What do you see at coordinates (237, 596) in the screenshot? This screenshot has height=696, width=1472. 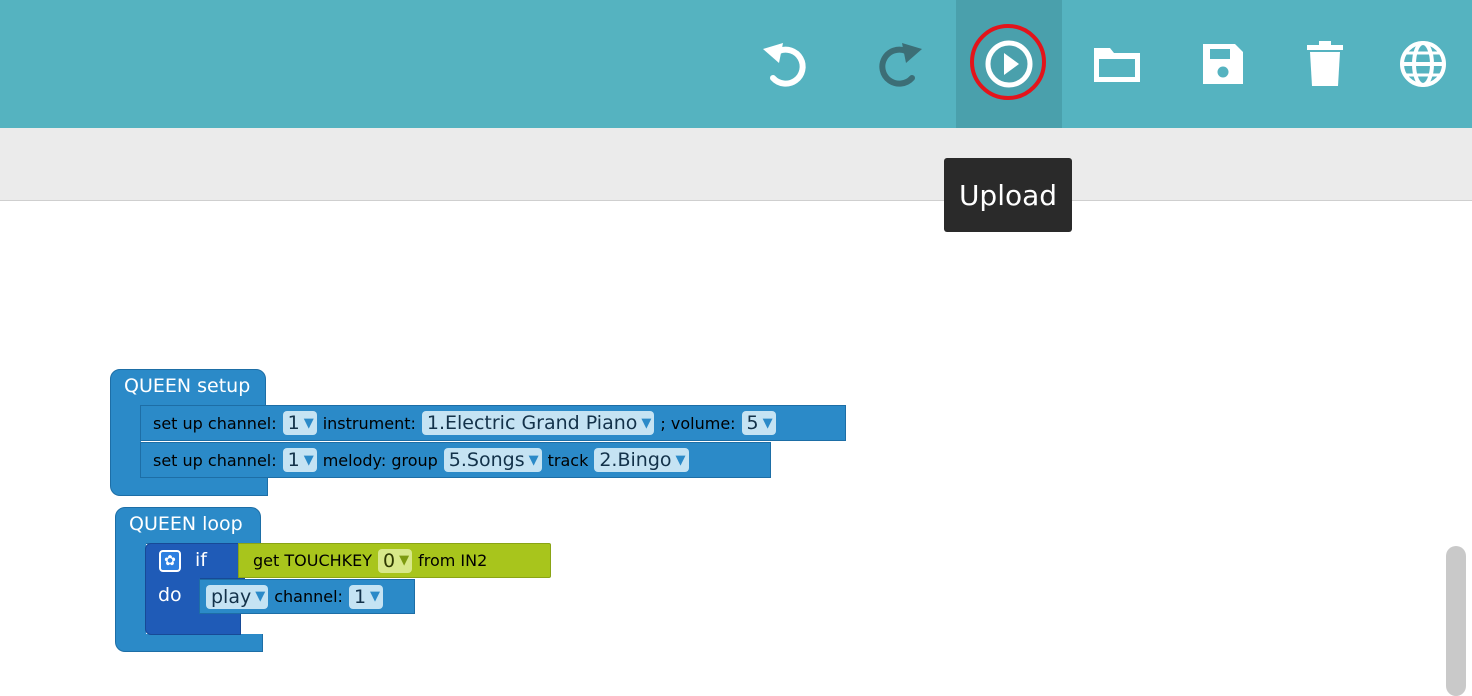 I see `play-action-dropdown: play ▼` at bounding box center [237, 596].